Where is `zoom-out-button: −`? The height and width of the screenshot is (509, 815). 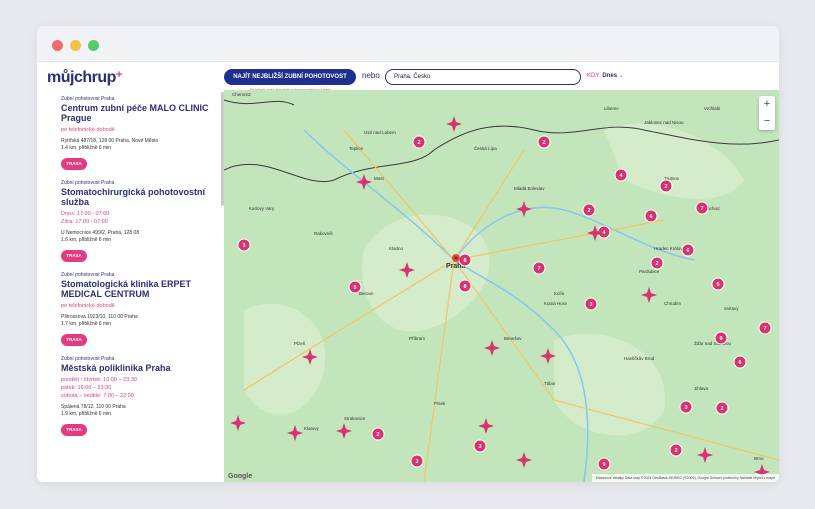 zoom-out-button: − is located at coordinates (767, 121).